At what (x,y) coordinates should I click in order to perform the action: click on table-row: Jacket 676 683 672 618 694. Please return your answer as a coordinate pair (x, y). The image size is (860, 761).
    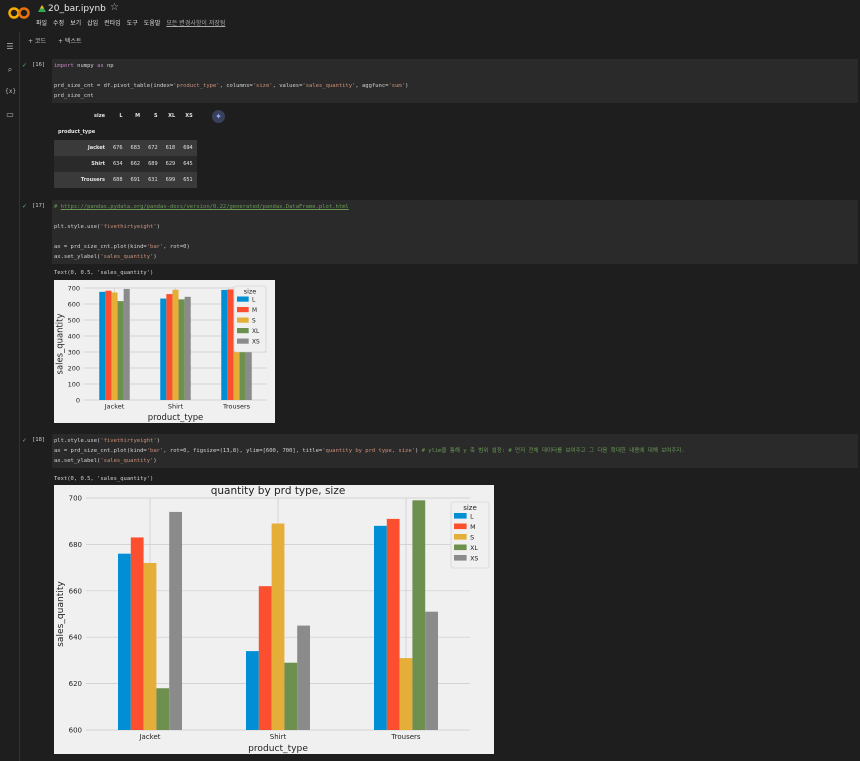
    Looking at the image, I should click on (125, 148).